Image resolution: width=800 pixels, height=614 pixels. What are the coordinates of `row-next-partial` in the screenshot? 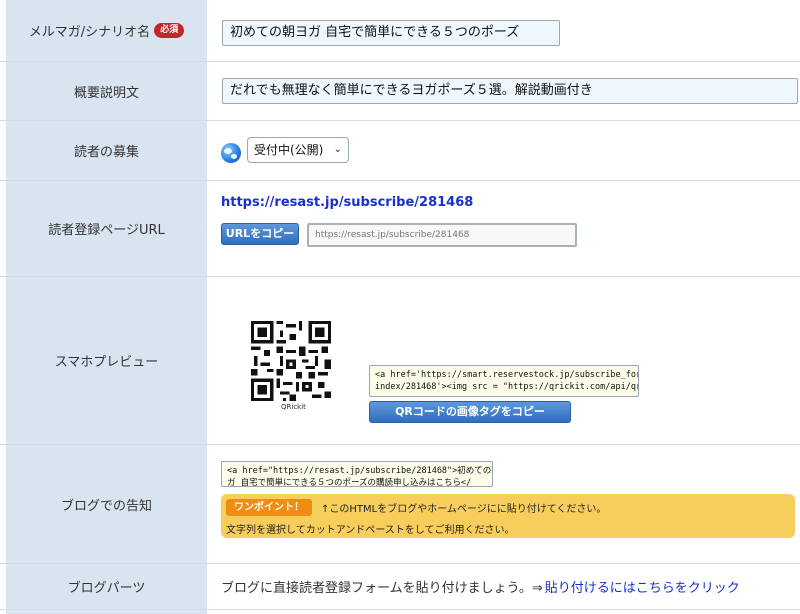 It's located at (400, 612).